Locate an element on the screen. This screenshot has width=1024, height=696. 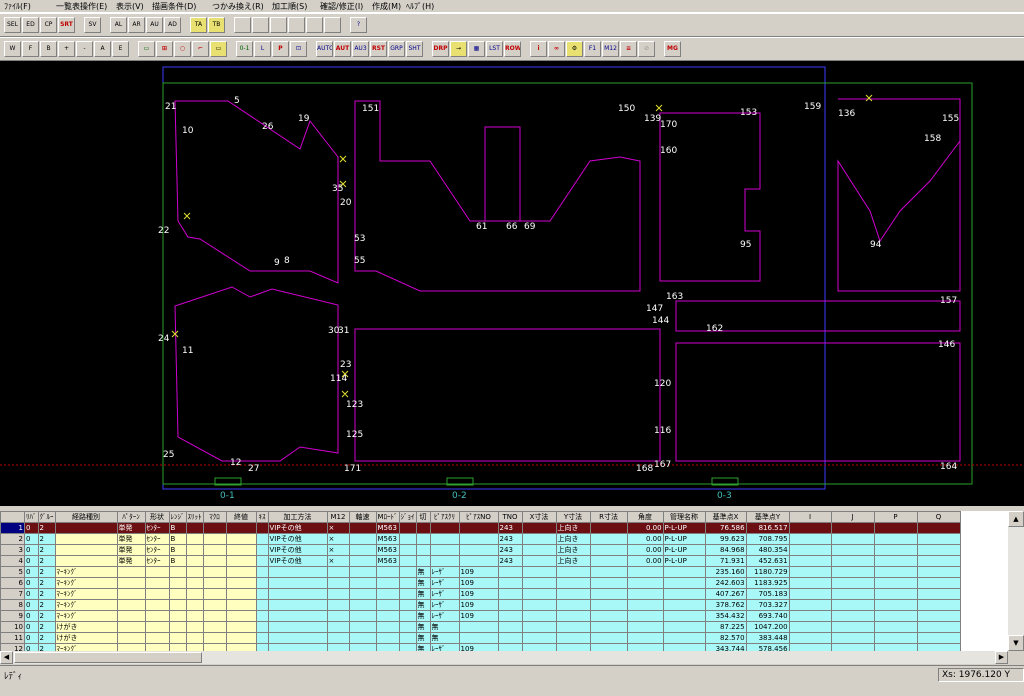
table-cell: 407.267 is located at coordinates (725, 594).